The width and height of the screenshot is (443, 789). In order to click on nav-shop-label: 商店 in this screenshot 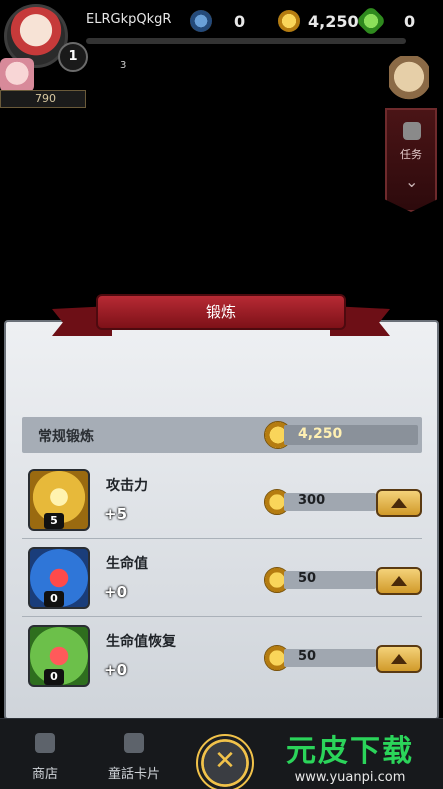, I will do `click(44, 774)`.